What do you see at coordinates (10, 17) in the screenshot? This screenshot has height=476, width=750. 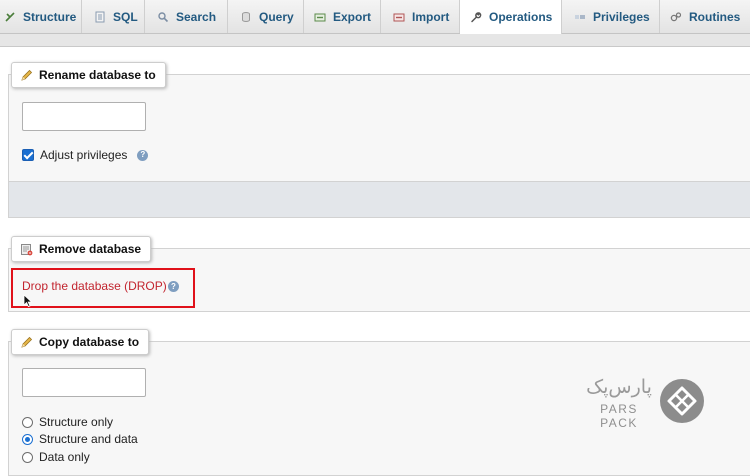 I see `structure-icon` at bounding box center [10, 17].